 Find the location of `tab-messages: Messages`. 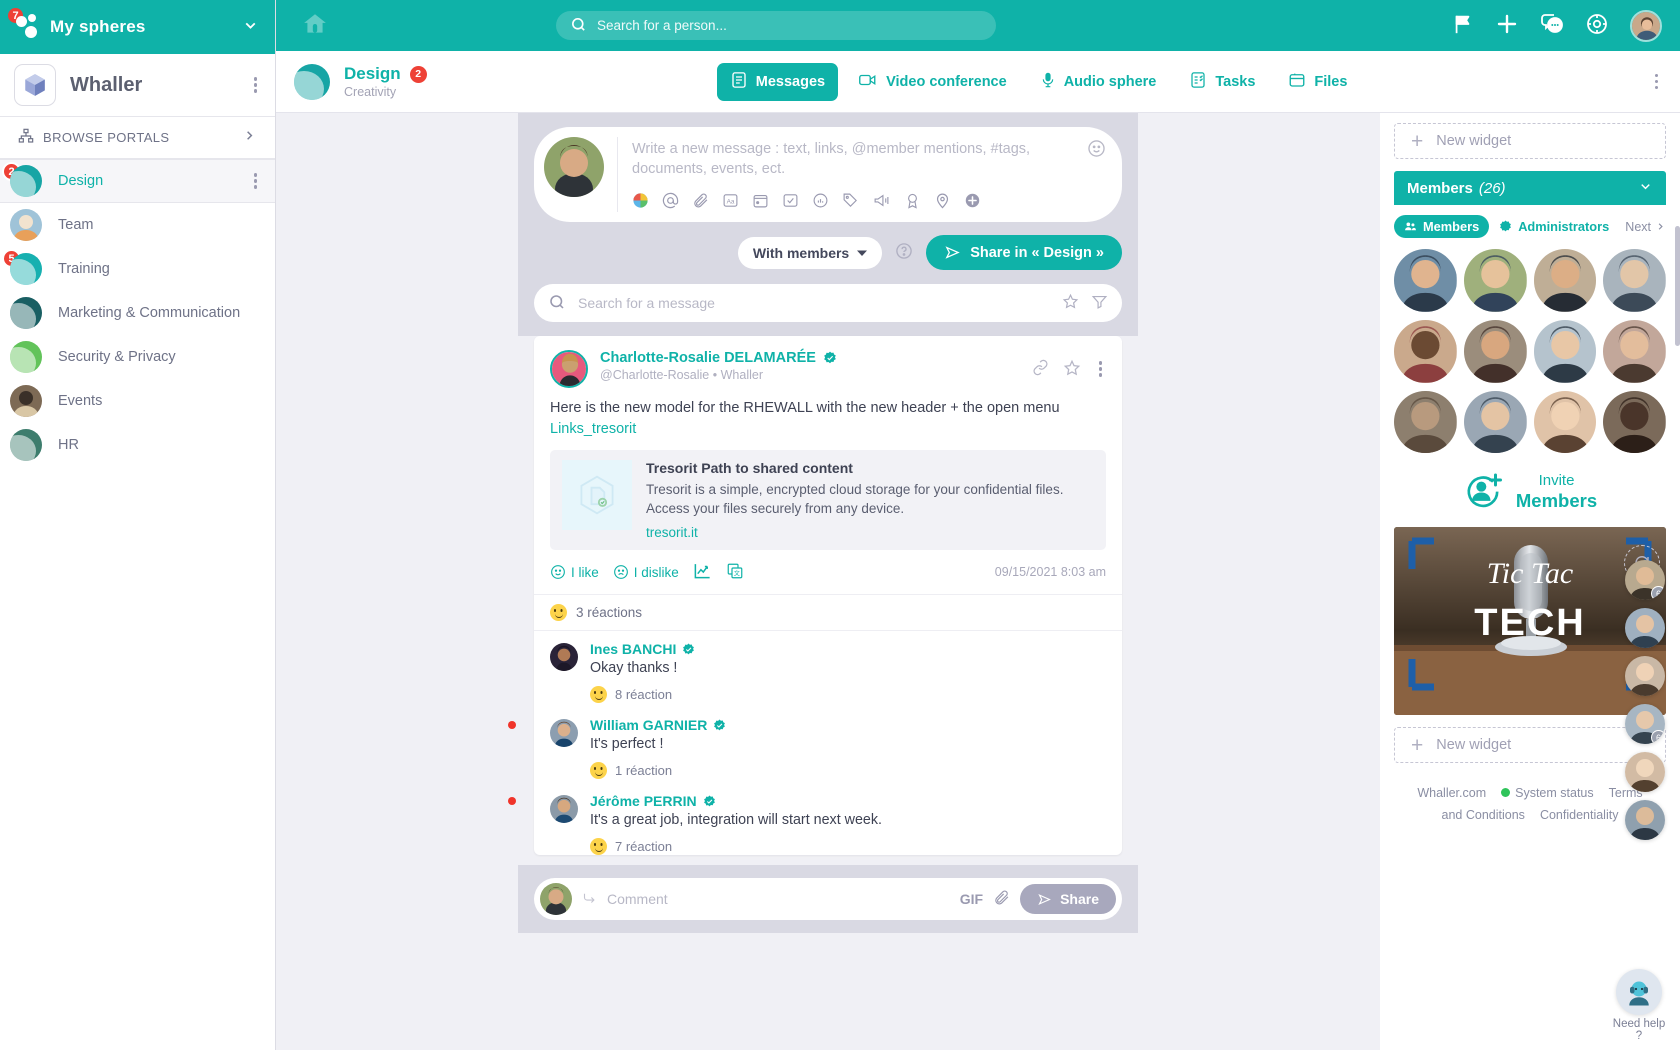

tab-messages: Messages is located at coordinates (777, 81).